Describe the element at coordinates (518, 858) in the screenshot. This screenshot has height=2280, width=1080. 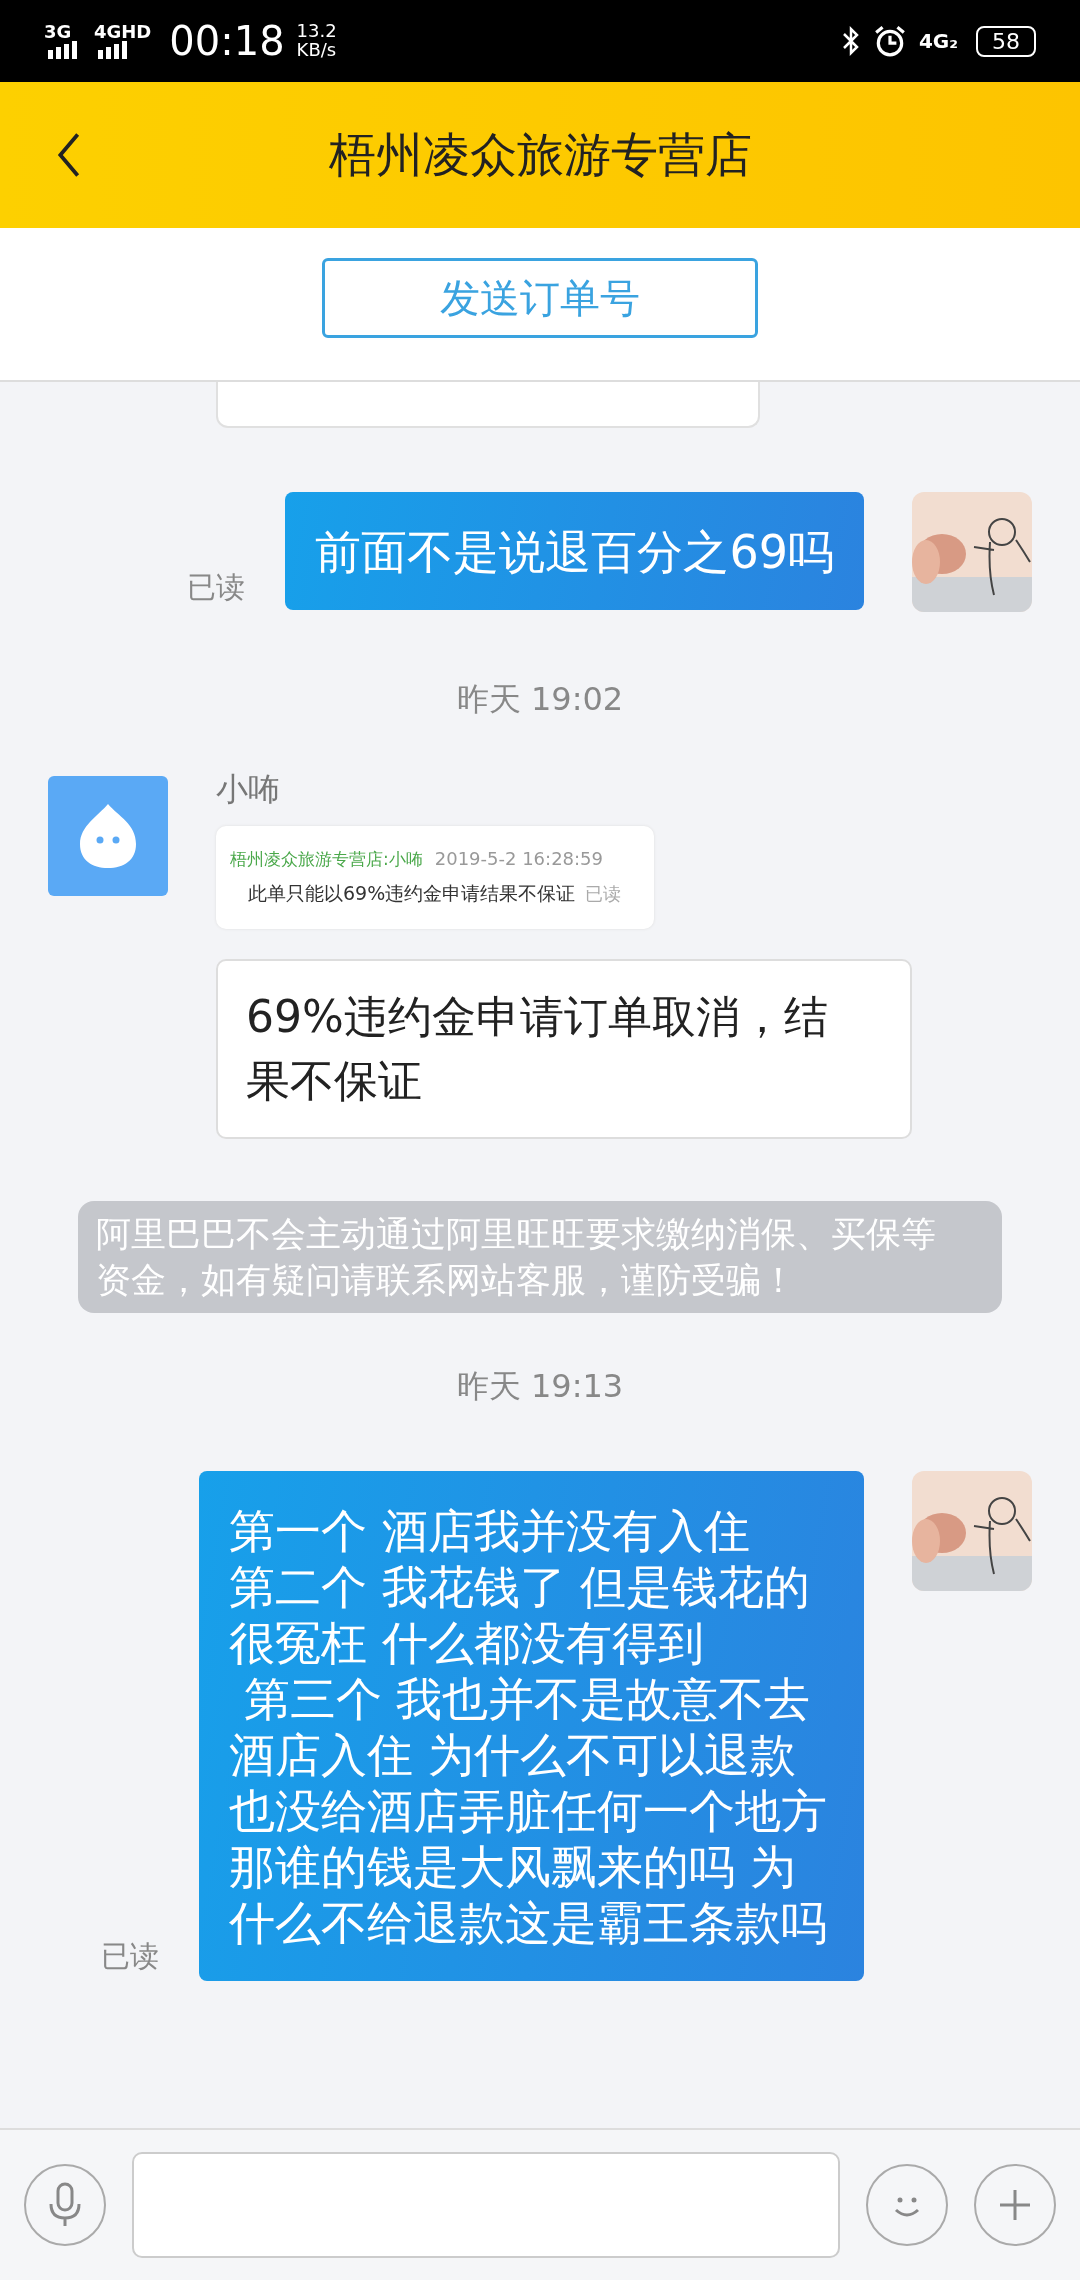
I see `quote-time: 2019-5-2 16:28:59` at that location.